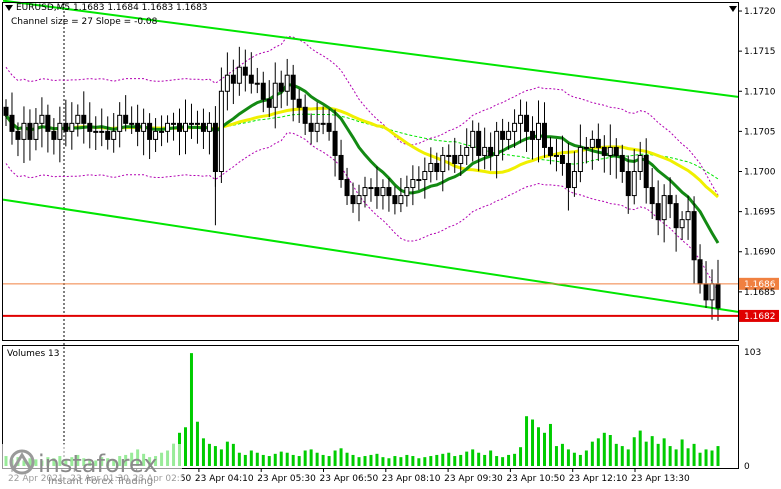 The image size is (781, 489). I want to click on time-tick-label: 23 Apr 04:10, so click(224, 479).